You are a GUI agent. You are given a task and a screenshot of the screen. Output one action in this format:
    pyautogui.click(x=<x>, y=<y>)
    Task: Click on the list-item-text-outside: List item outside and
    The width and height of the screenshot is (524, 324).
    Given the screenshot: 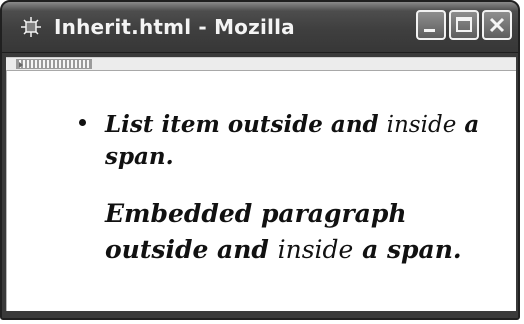 What is the action you would take?
    pyautogui.click(x=246, y=124)
    